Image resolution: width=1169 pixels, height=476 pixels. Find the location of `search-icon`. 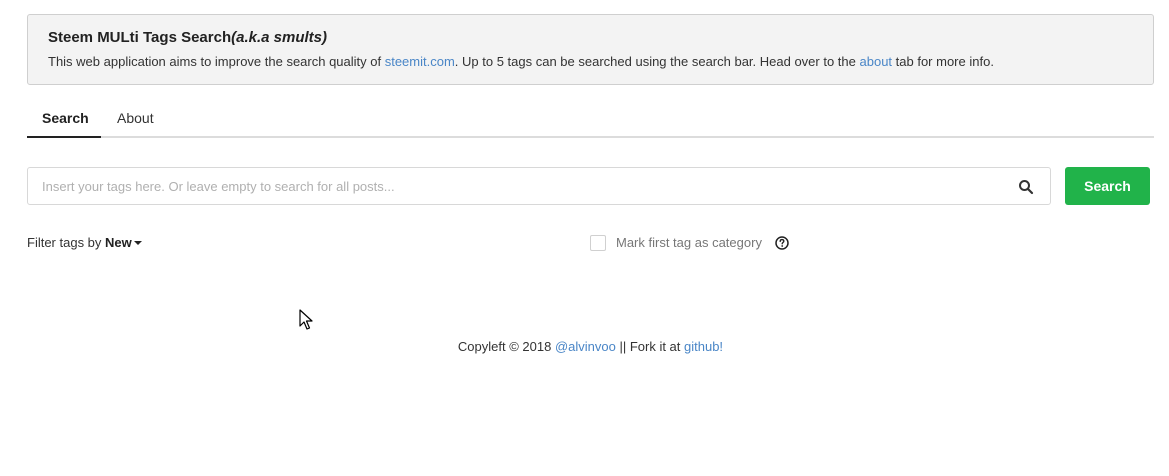

search-icon is located at coordinates (1026, 187).